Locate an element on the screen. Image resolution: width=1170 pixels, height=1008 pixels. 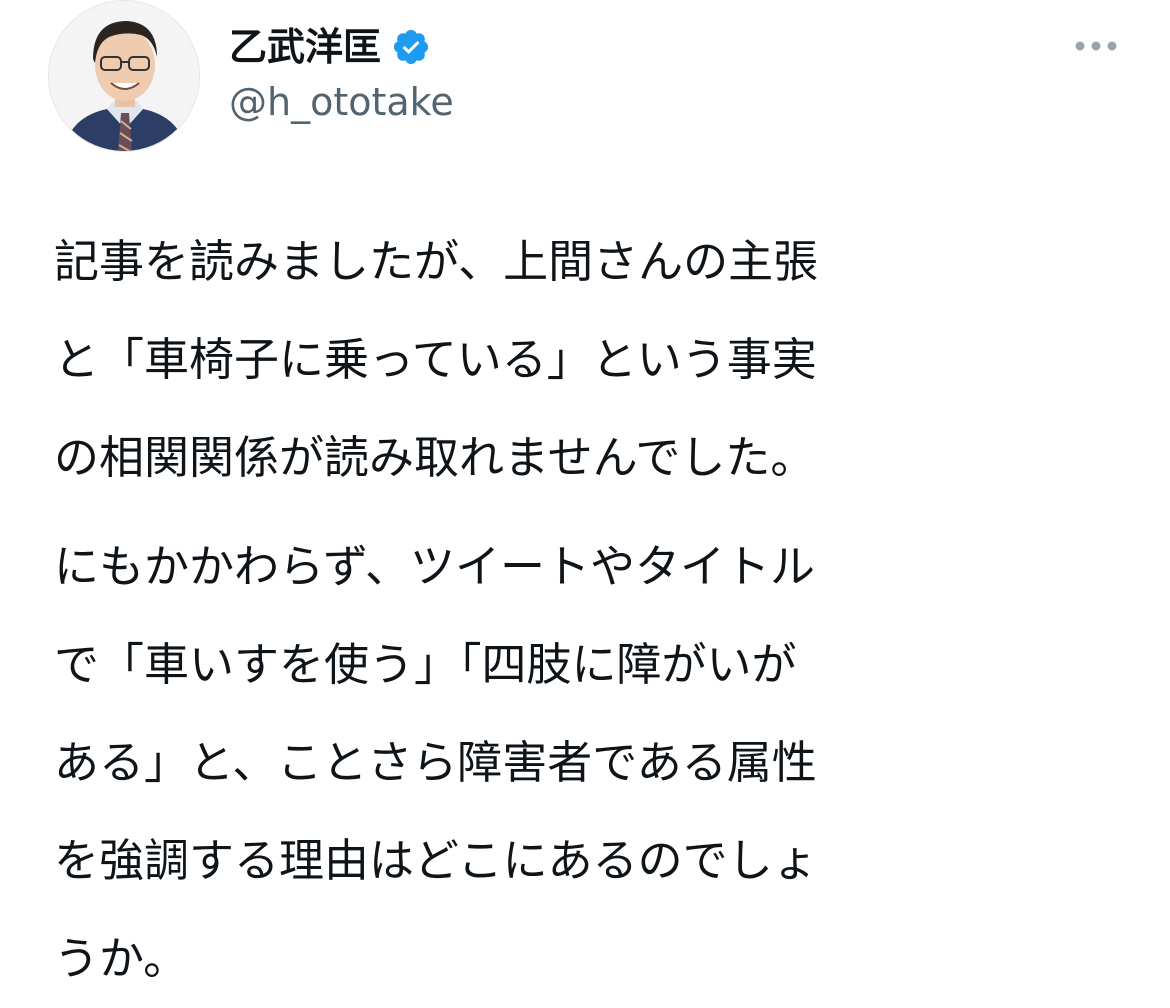
author-name-row: 乙武洋匡 is located at coordinates (330, 47).